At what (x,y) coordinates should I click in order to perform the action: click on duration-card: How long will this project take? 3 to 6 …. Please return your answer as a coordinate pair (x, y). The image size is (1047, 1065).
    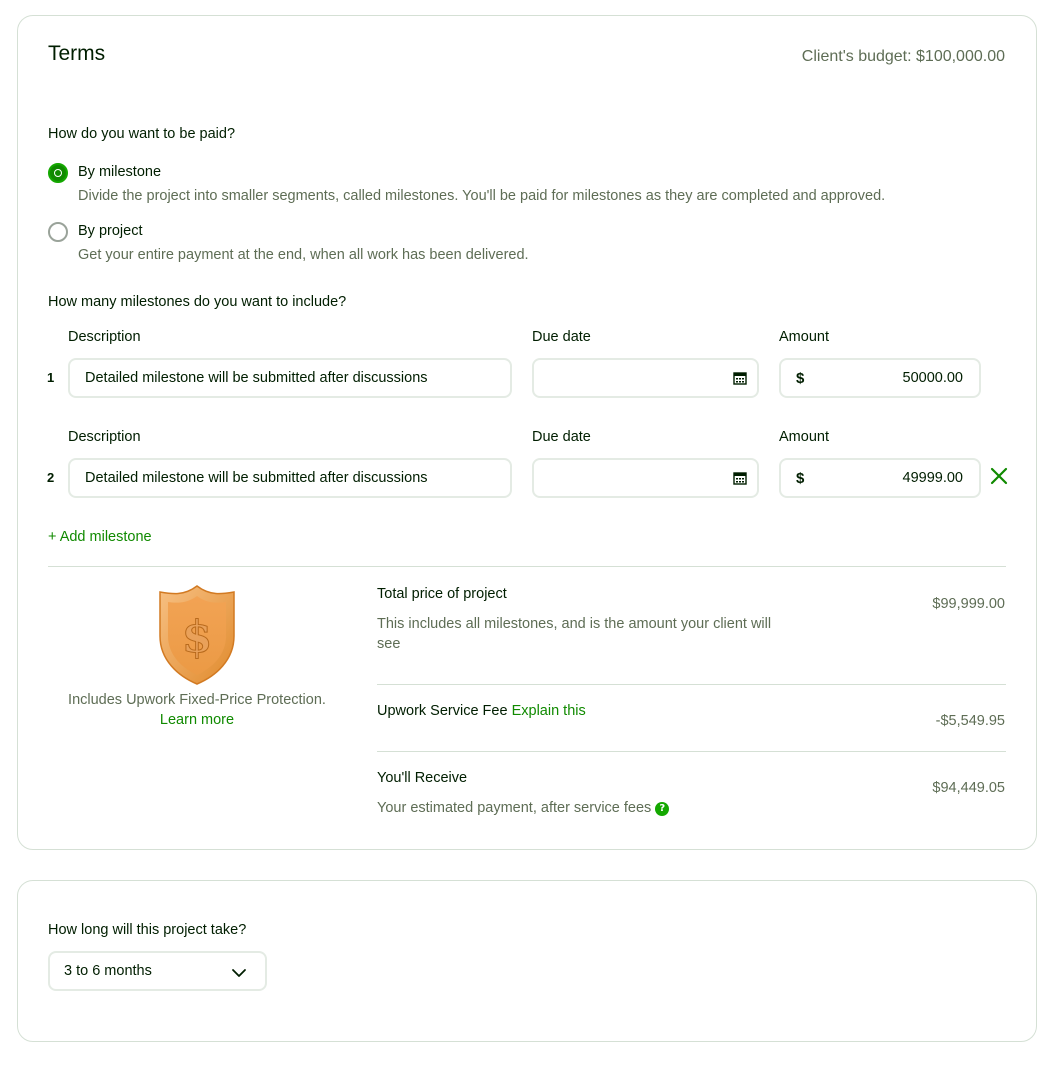
    Looking at the image, I should click on (527, 961).